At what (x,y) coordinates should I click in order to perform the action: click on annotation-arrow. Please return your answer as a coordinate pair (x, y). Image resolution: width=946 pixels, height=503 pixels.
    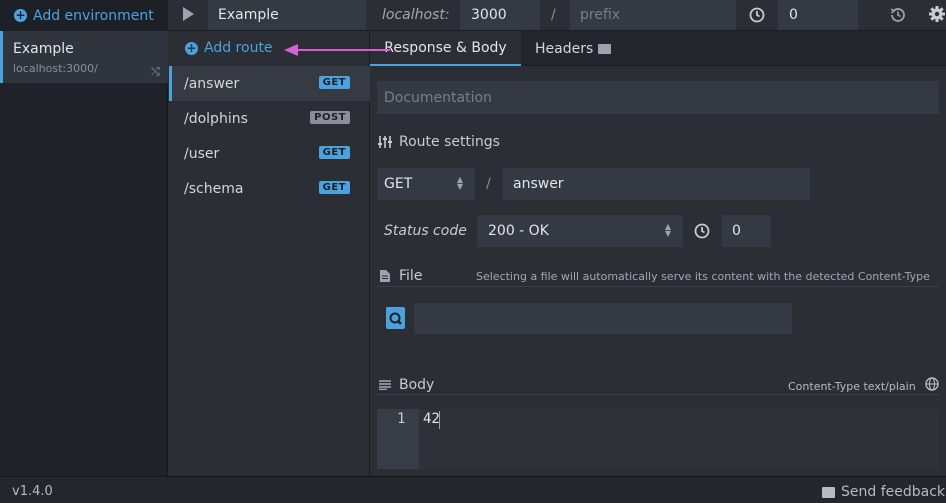
    Looking at the image, I should click on (337, 50).